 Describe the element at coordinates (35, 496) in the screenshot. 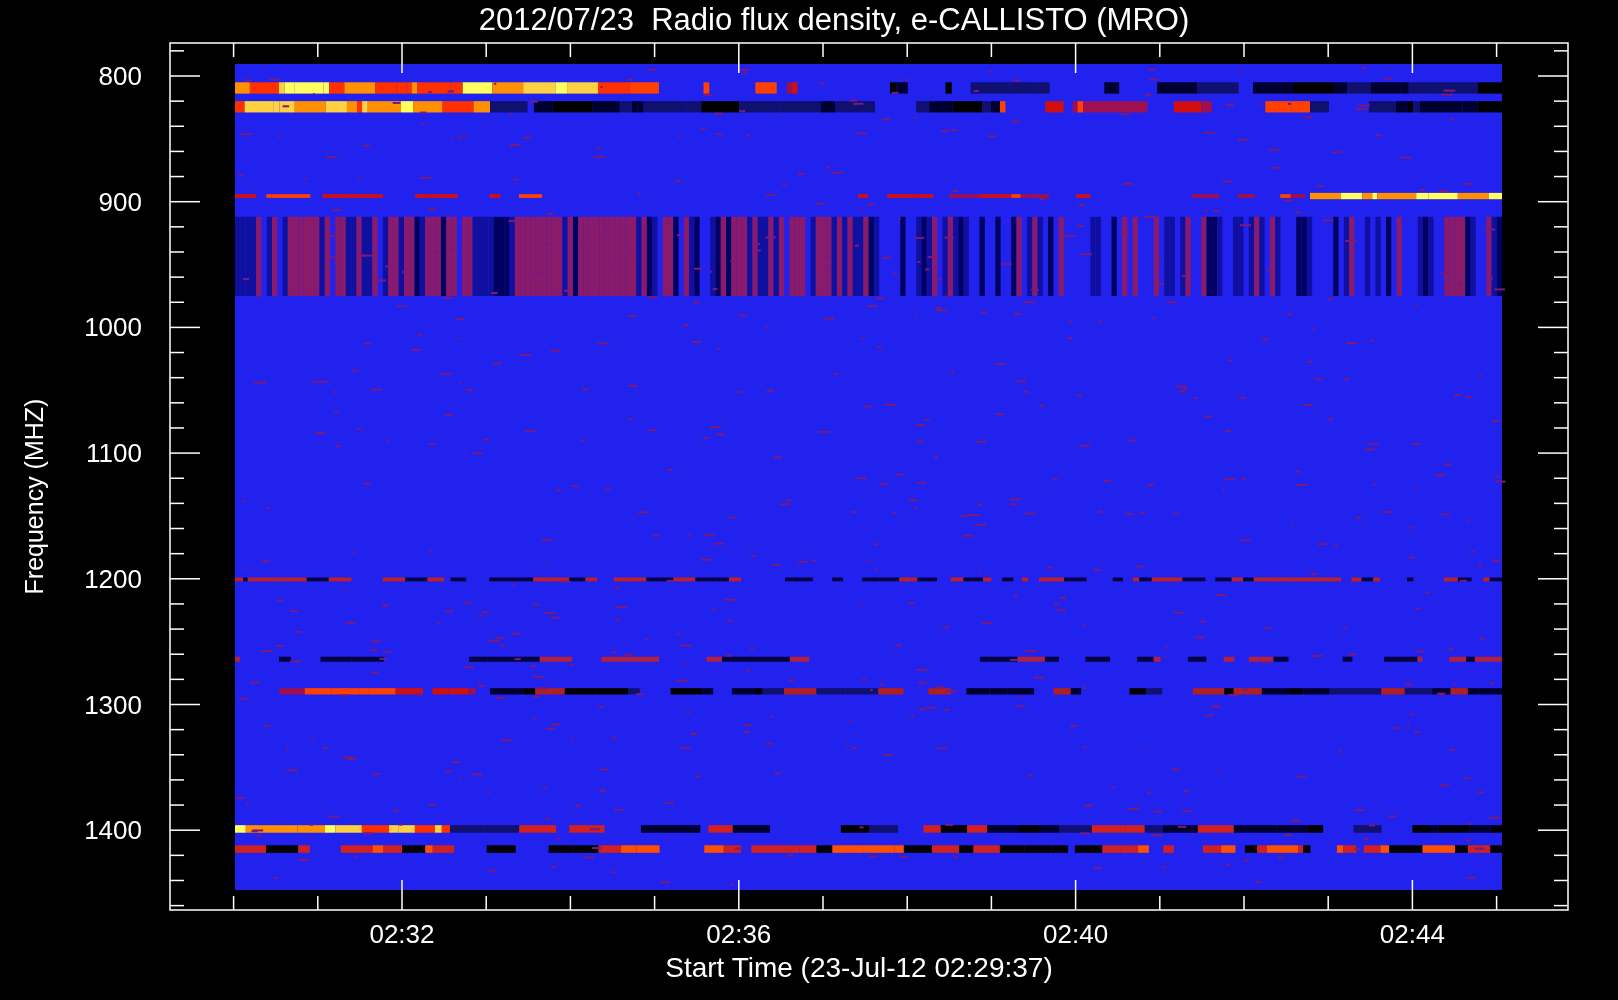

I see `y-axis-label: Frequency (MHZ)` at that location.